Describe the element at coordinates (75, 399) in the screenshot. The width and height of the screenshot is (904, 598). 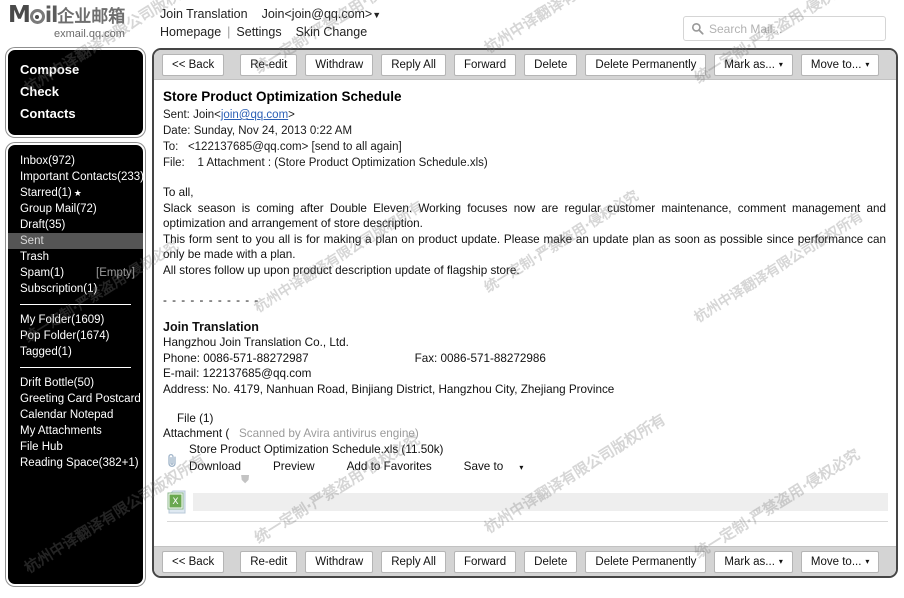
I see `sidebar-item-greeting-card-postcard: Greeting Card Postcard` at that location.